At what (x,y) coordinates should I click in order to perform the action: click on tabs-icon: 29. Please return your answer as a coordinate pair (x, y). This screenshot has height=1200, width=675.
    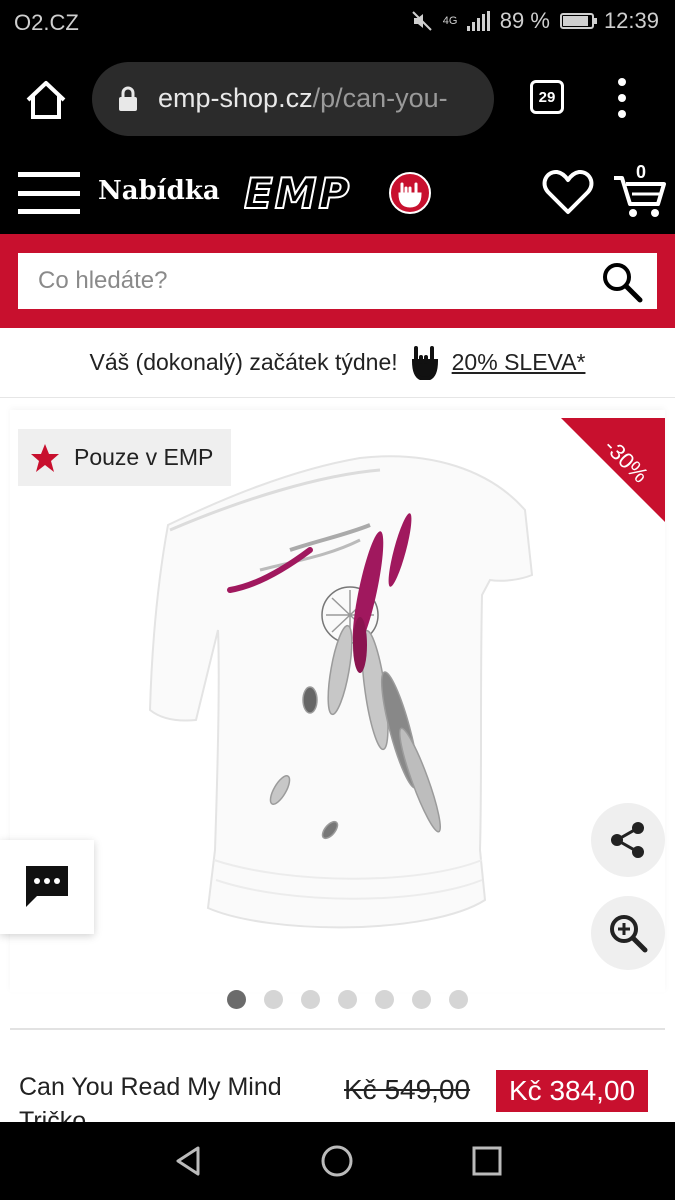
    Looking at the image, I should click on (547, 97).